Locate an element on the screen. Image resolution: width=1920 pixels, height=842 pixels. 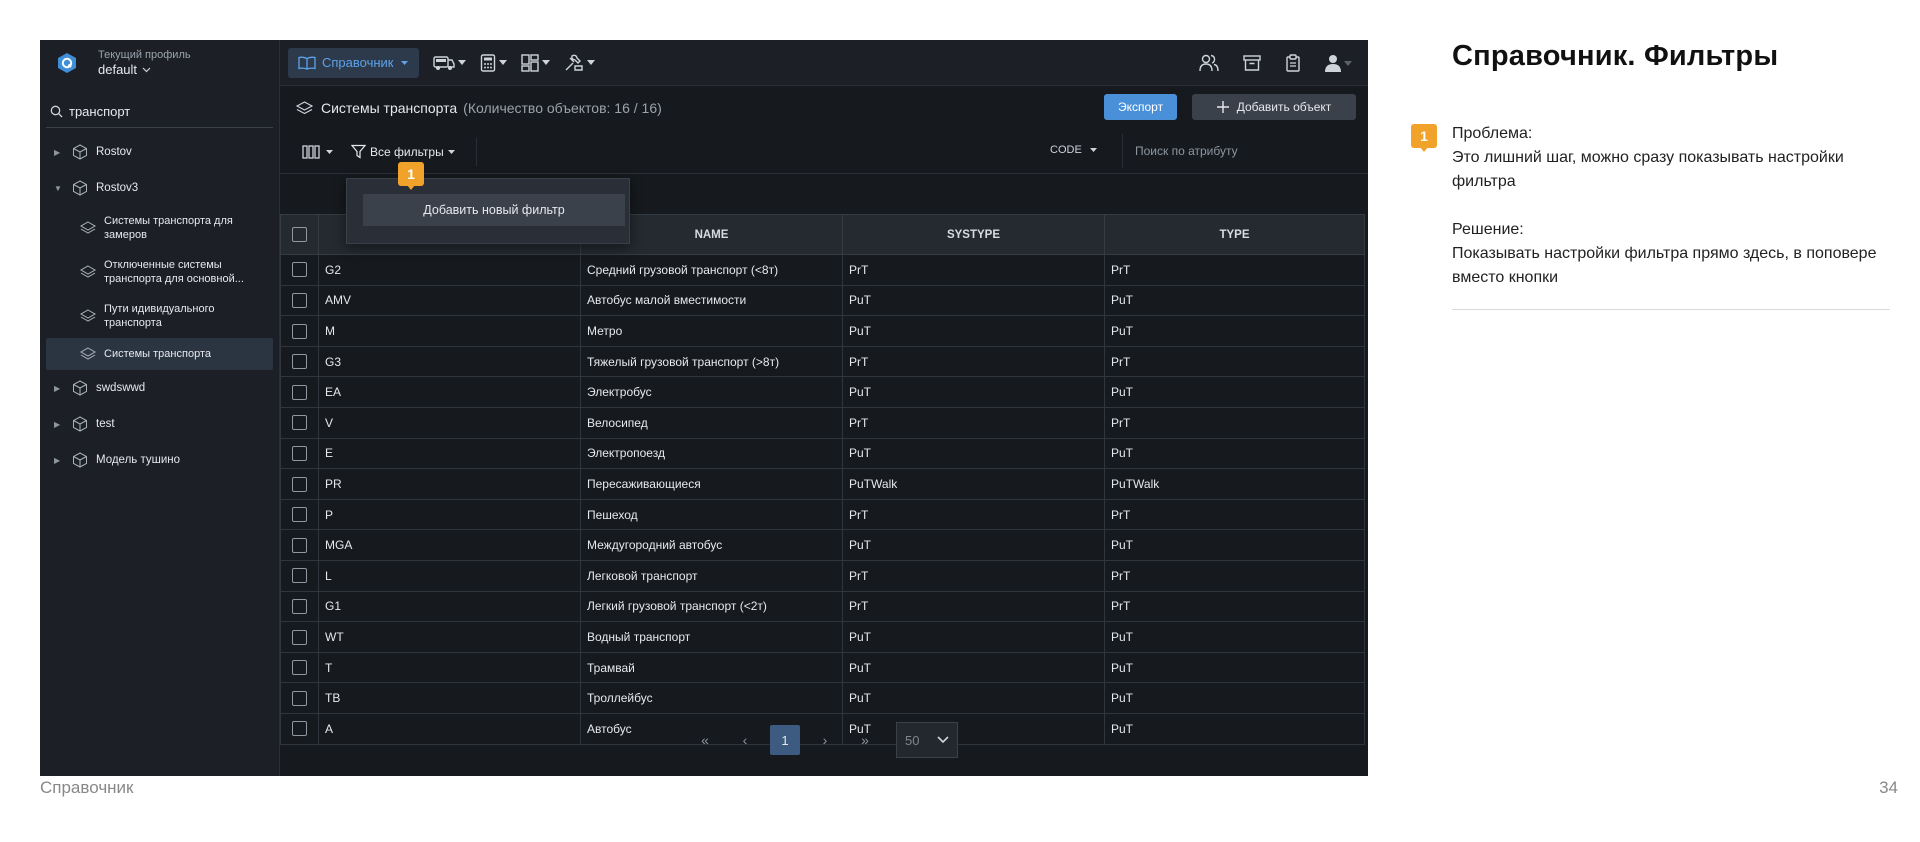
column-header-systype: SYSTYPE is located at coordinates (973, 234).